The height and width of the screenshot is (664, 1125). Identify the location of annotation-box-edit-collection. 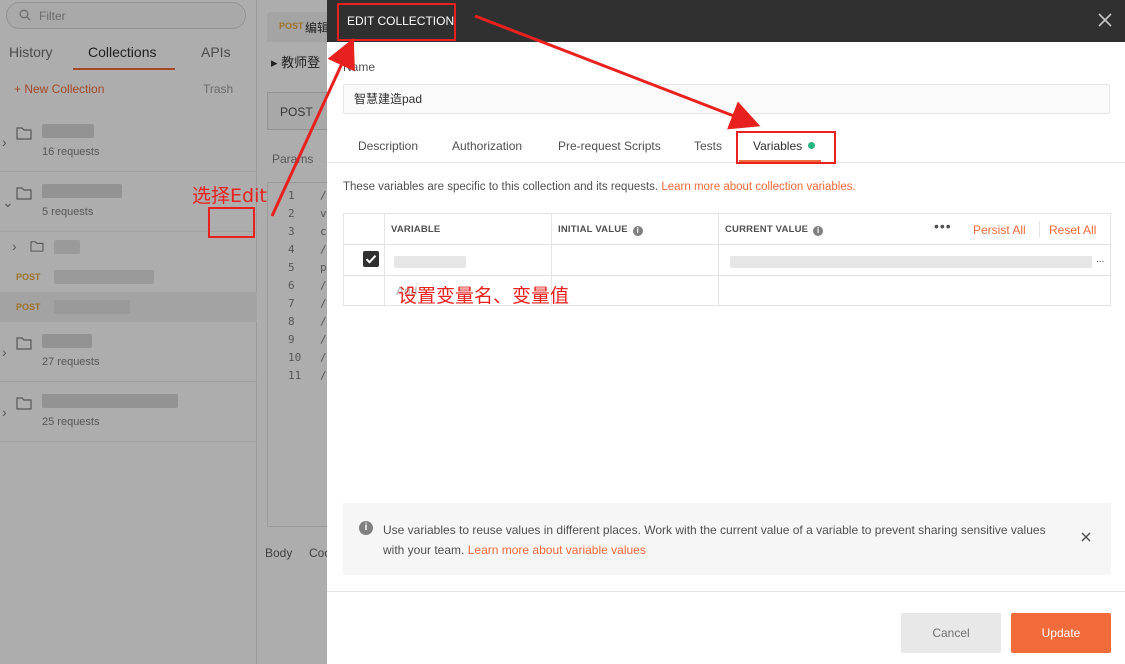
(396, 22).